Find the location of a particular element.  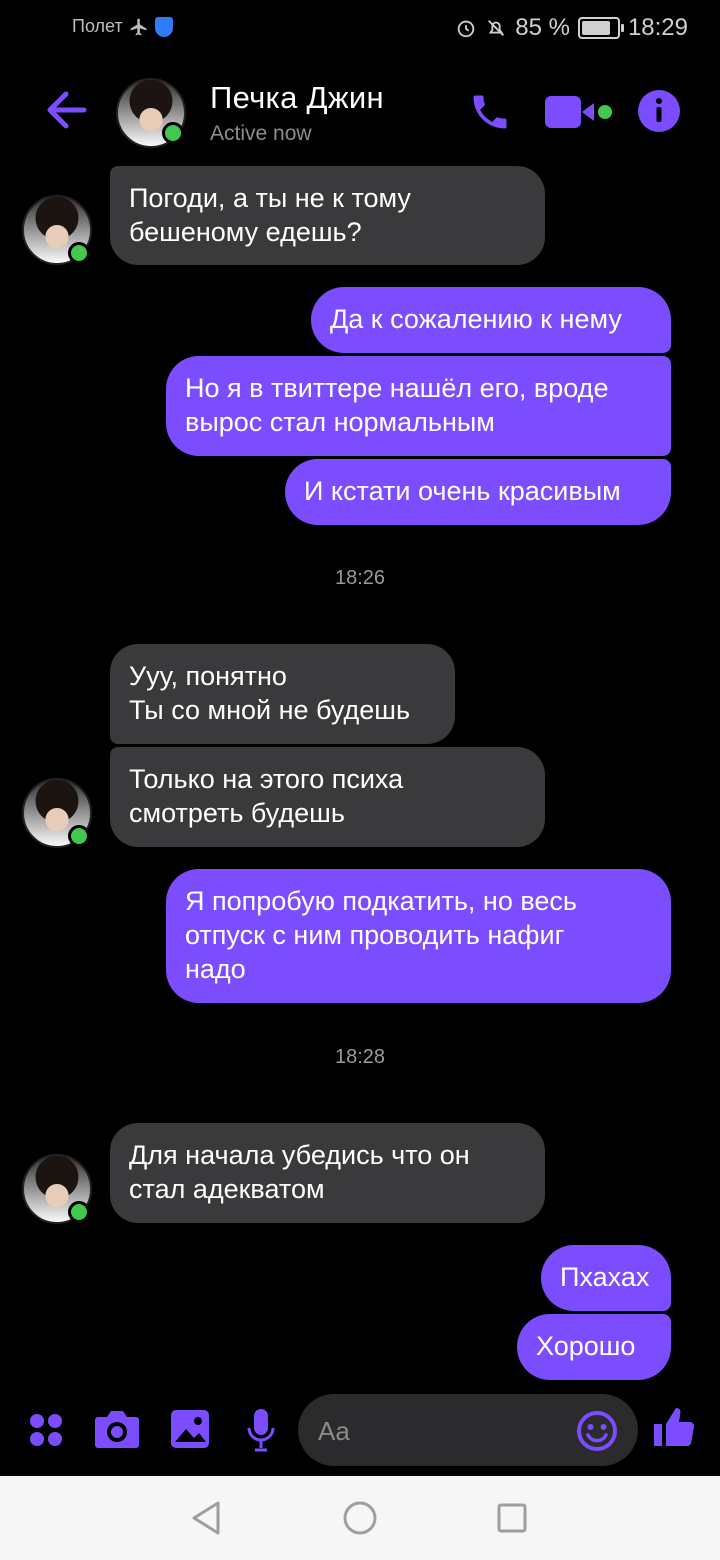

back-arrow-icon is located at coordinates (66, 110).